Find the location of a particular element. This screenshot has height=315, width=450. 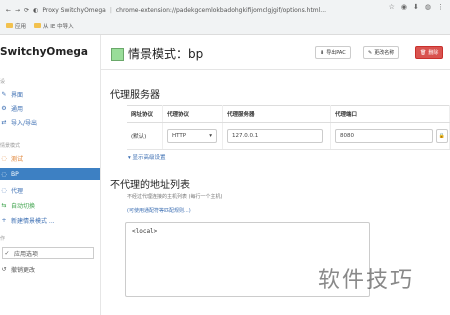

brush-icon: ✎ is located at coordinates (4, 94).